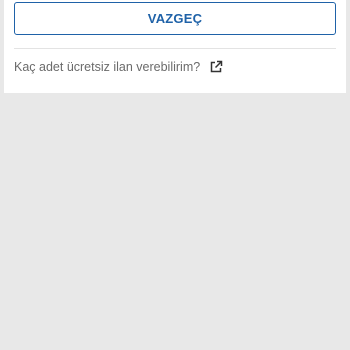 This screenshot has height=350, width=350. What do you see at coordinates (107, 67) in the screenshot?
I see `help-link-text: Kaç adet ücretsiz ilan verebilirim?` at bounding box center [107, 67].